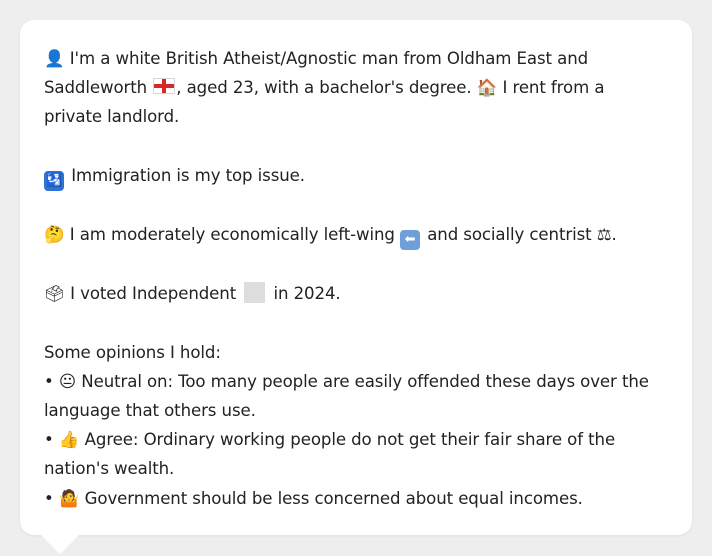  I want to click on shrug-icon: 🤷, so click(69, 498).